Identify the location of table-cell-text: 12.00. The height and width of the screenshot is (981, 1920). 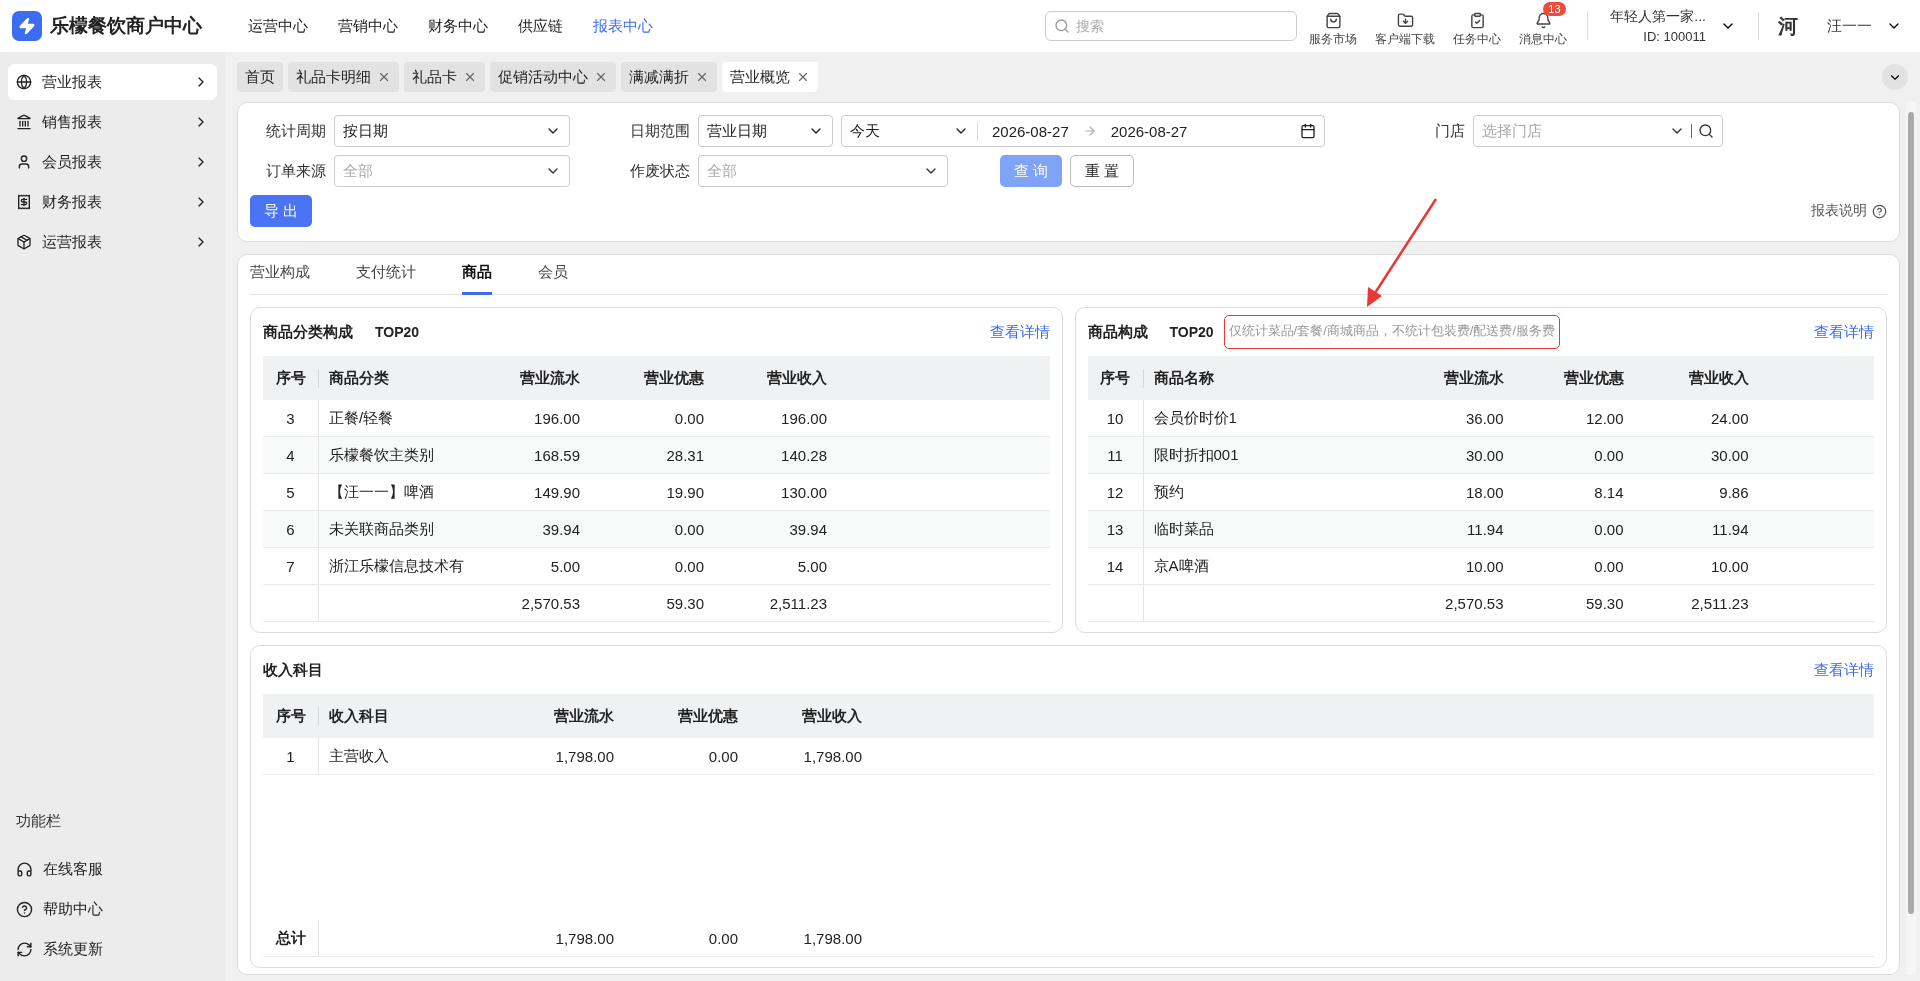
(1604, 418).